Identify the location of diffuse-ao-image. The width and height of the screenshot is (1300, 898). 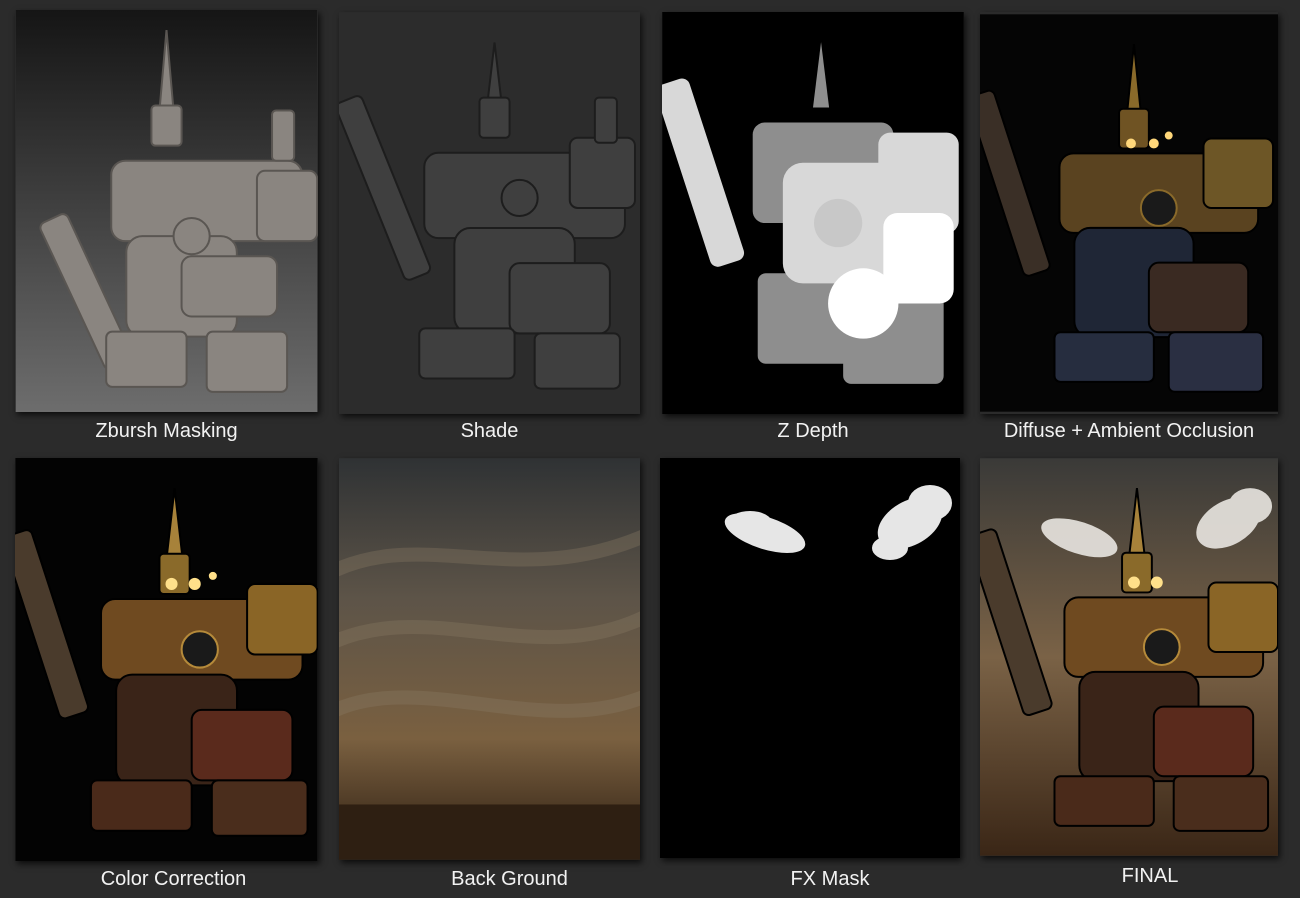
(1129, 213).